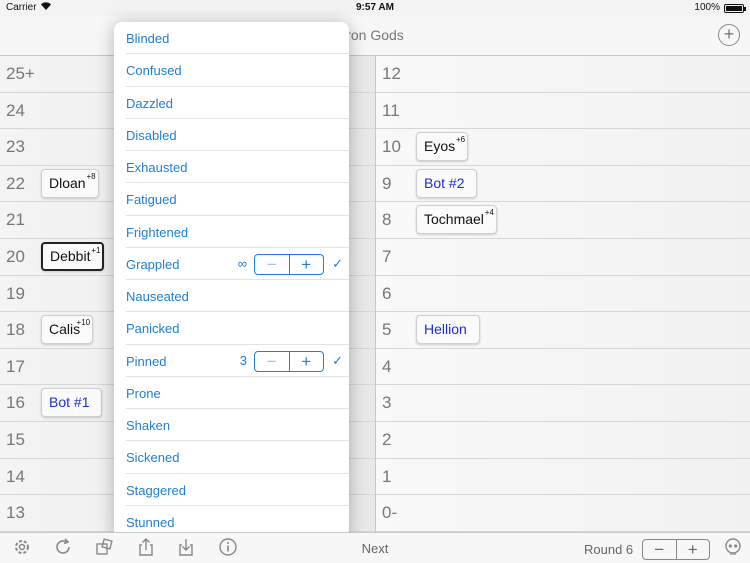 This screenshot has width=750, height=563. Describe the element at coordinates (563, 403) in the screenshot. I see `initiative-row: 3` at that location.